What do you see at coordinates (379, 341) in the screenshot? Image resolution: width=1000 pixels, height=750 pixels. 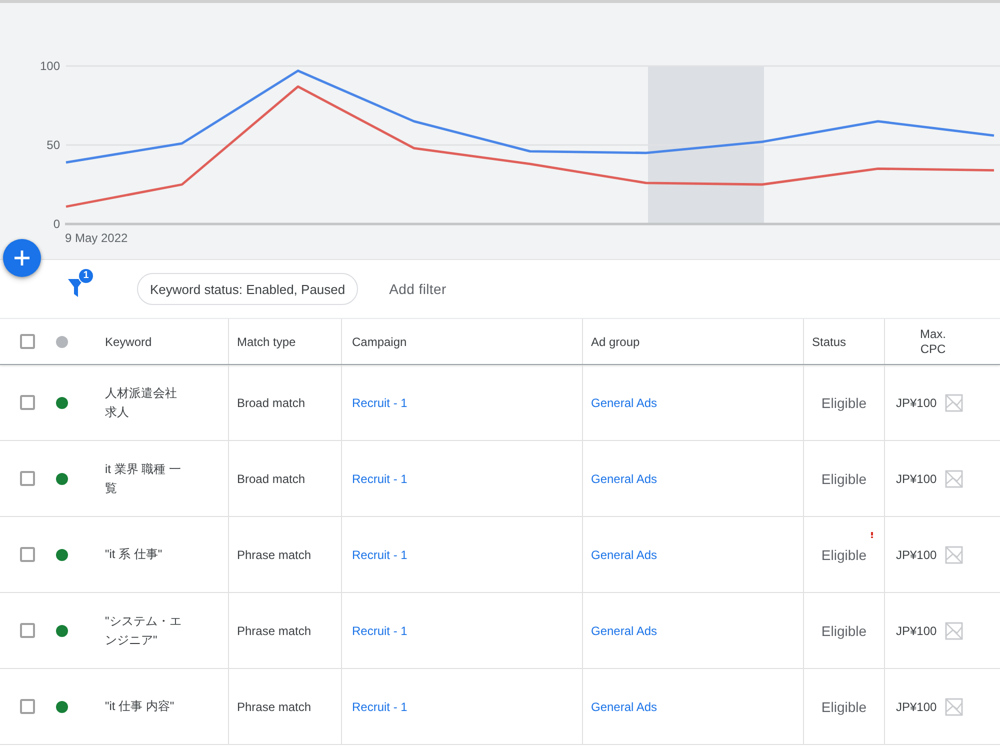 I see `column-header: Campaign` at bounding box center [379, 341].